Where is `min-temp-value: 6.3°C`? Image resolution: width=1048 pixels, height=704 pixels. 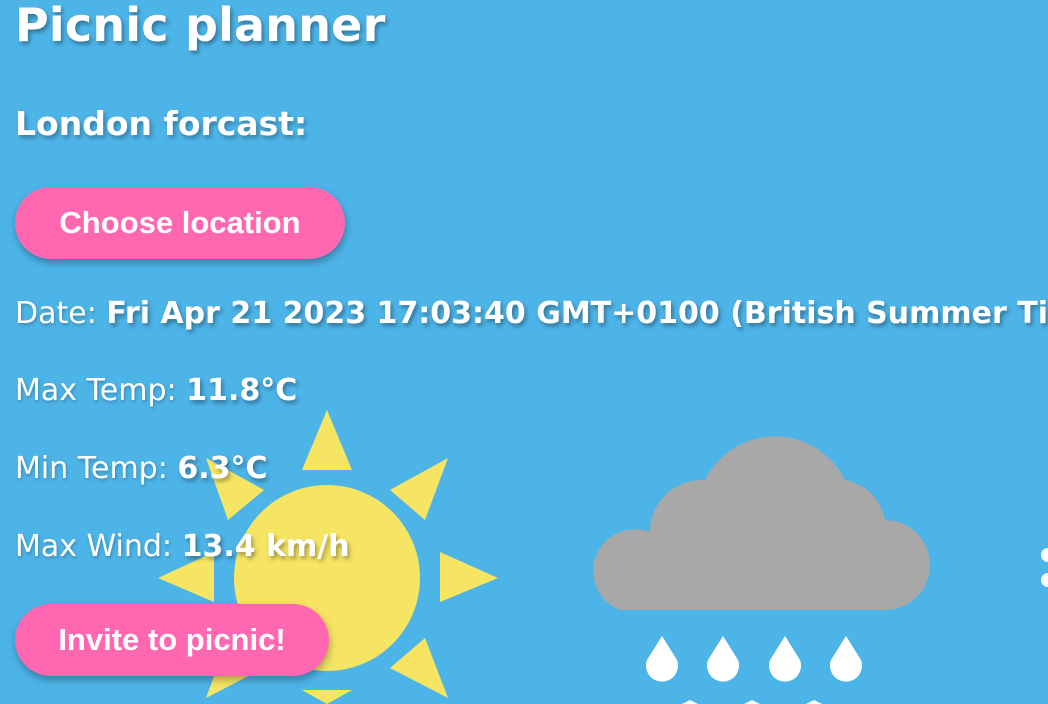
min-temp-value: 6.3°C is located at coordinates (222, 468).